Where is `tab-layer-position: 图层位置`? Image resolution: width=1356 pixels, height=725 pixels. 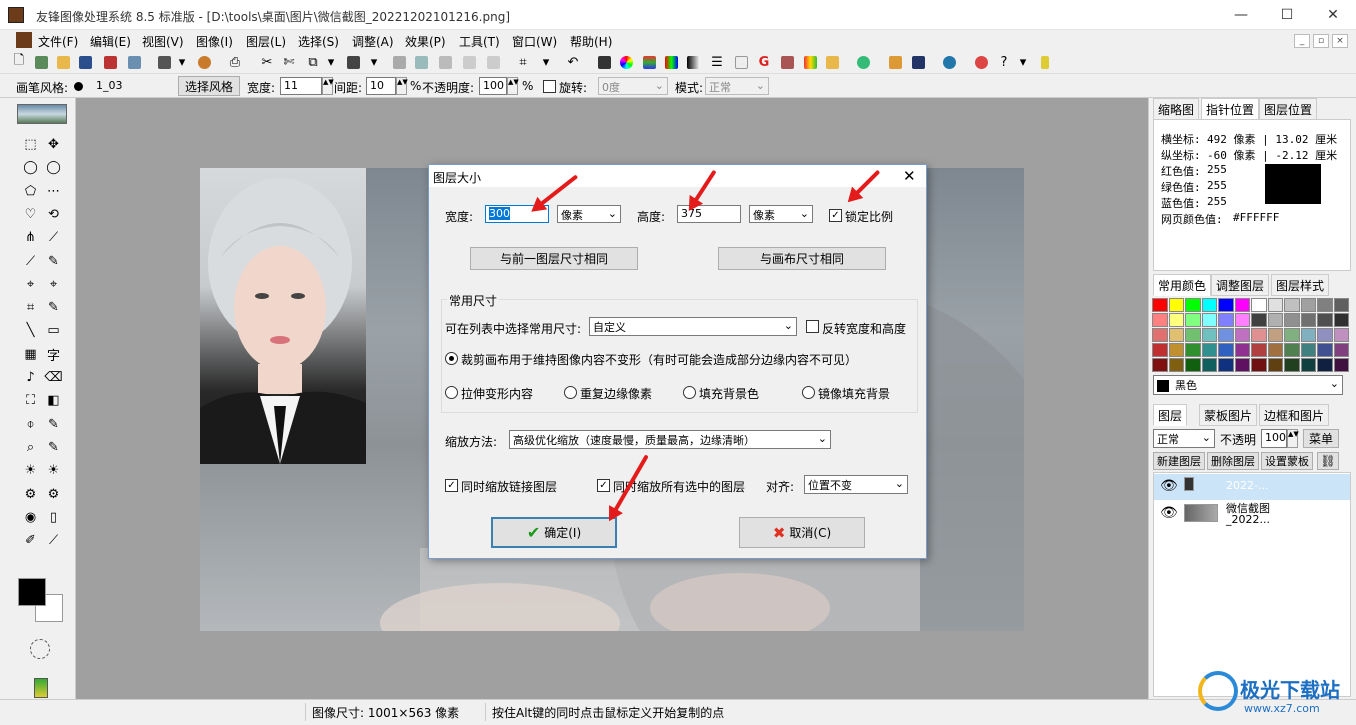 tab-layer-position: 图层位置 is located at coordinates (1288, 109).